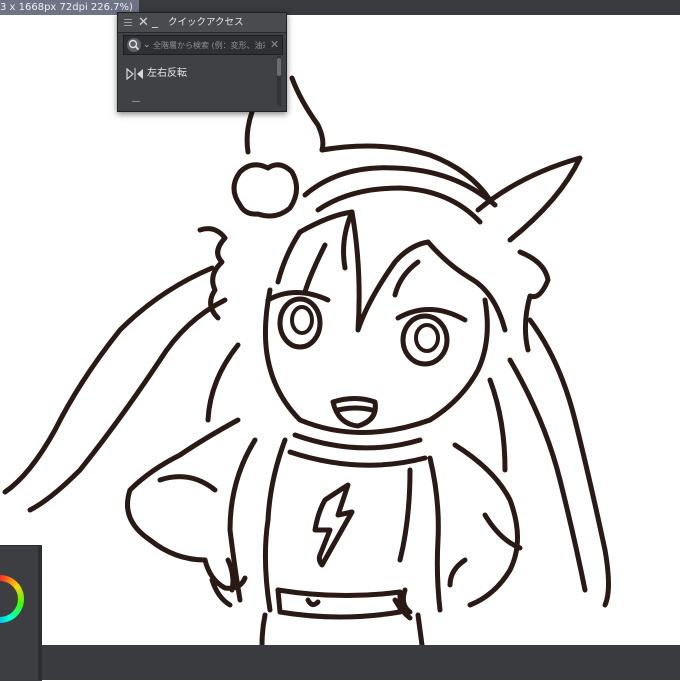 Image resolution: width=680 pixels, height=681 pixels. Describe the element at coordinates (206, 22) in the screenshot. I see `quick-access-title: クイックアクセス` at that location.